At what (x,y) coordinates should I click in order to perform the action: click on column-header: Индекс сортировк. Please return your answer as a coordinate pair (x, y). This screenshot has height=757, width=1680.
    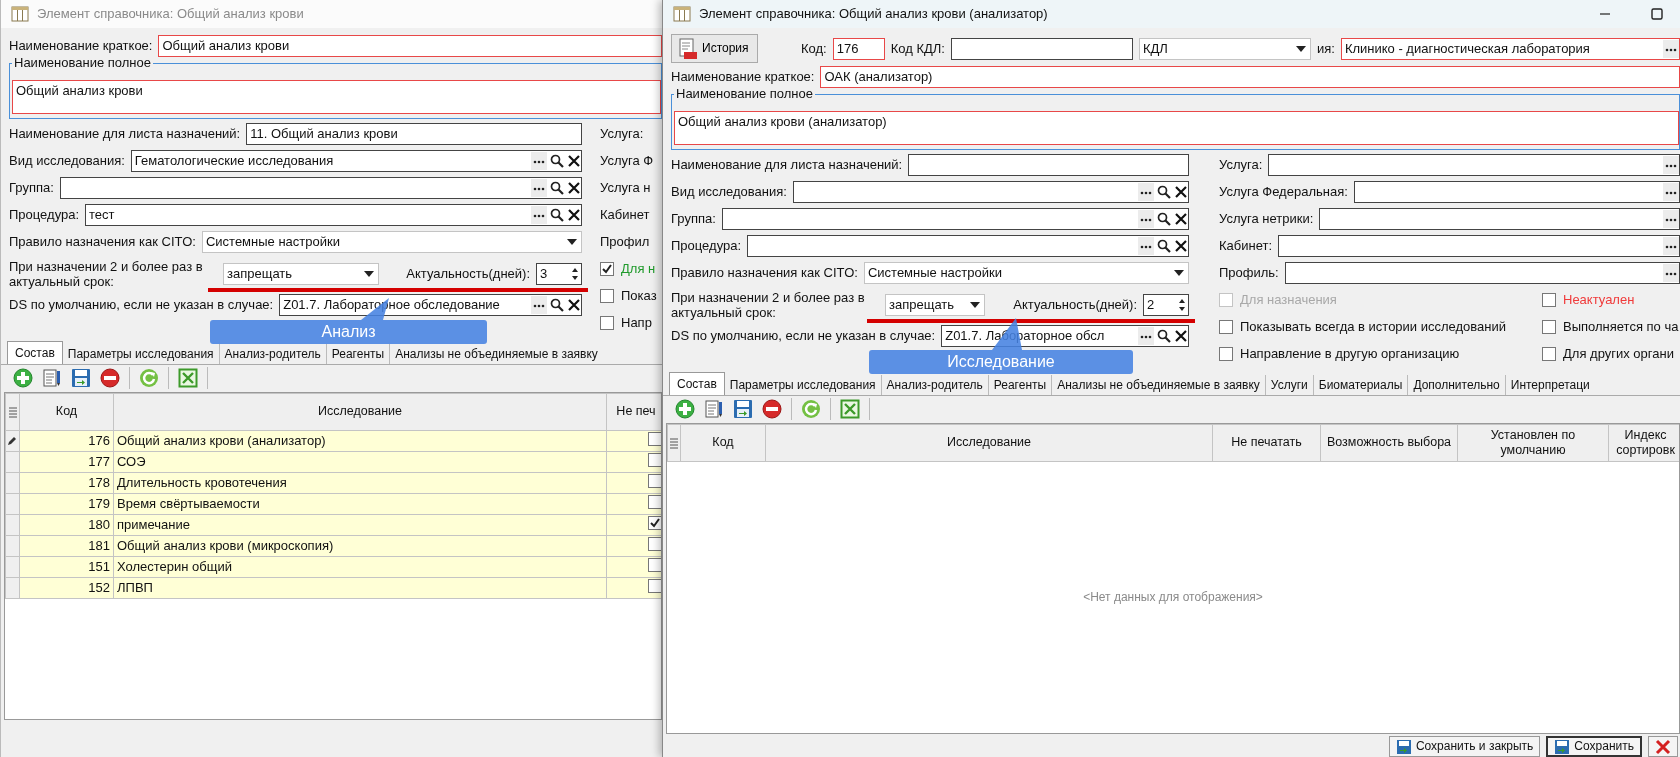
    Looking at the image, I should click on (1643, 443).